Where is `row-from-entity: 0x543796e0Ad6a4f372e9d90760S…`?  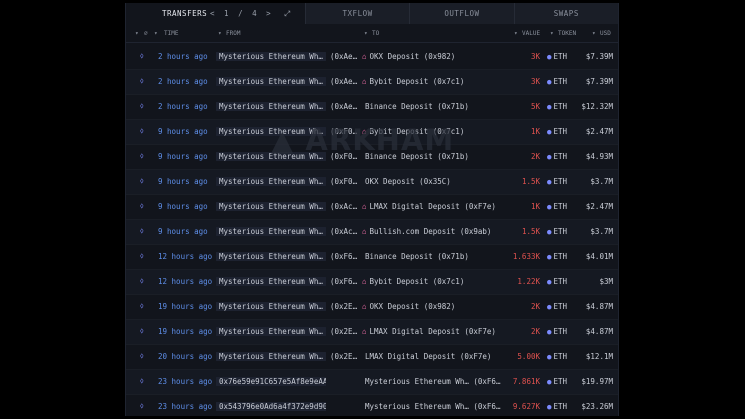
row-from-entity: 0x543796e0Ad6a4f372e9d90760S… is located at coordinates (271, 406).